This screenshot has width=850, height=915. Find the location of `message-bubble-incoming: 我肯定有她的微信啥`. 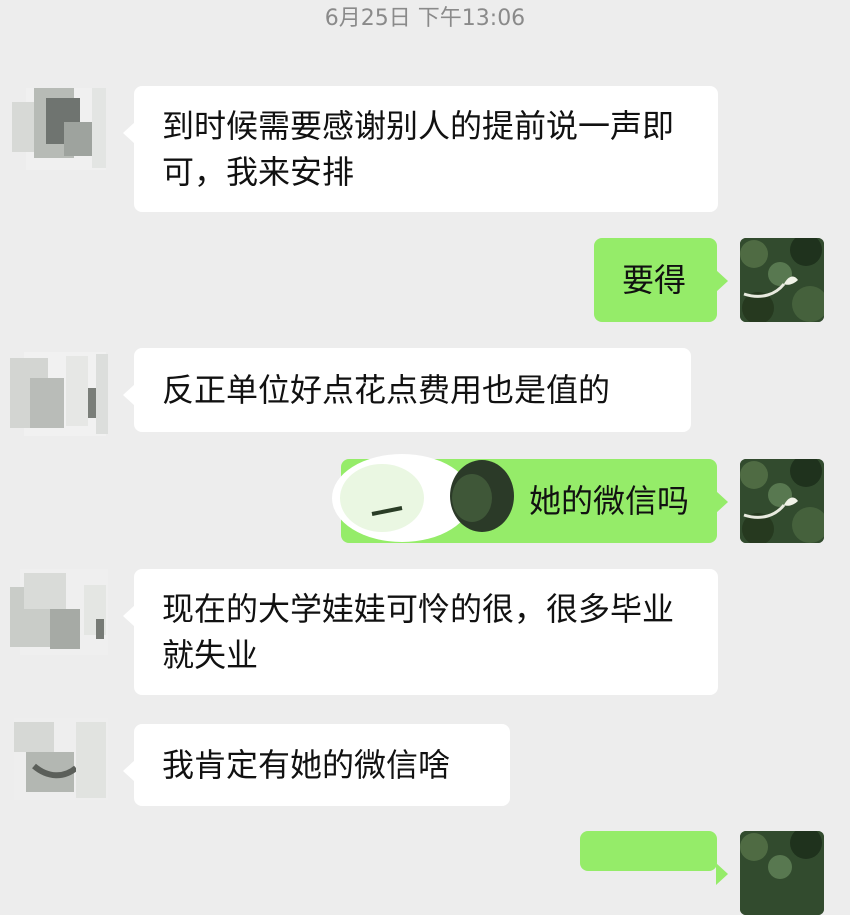

message-bubble-incoming: 我肯定有她的微信啥 is located at coordinates (316, 765).